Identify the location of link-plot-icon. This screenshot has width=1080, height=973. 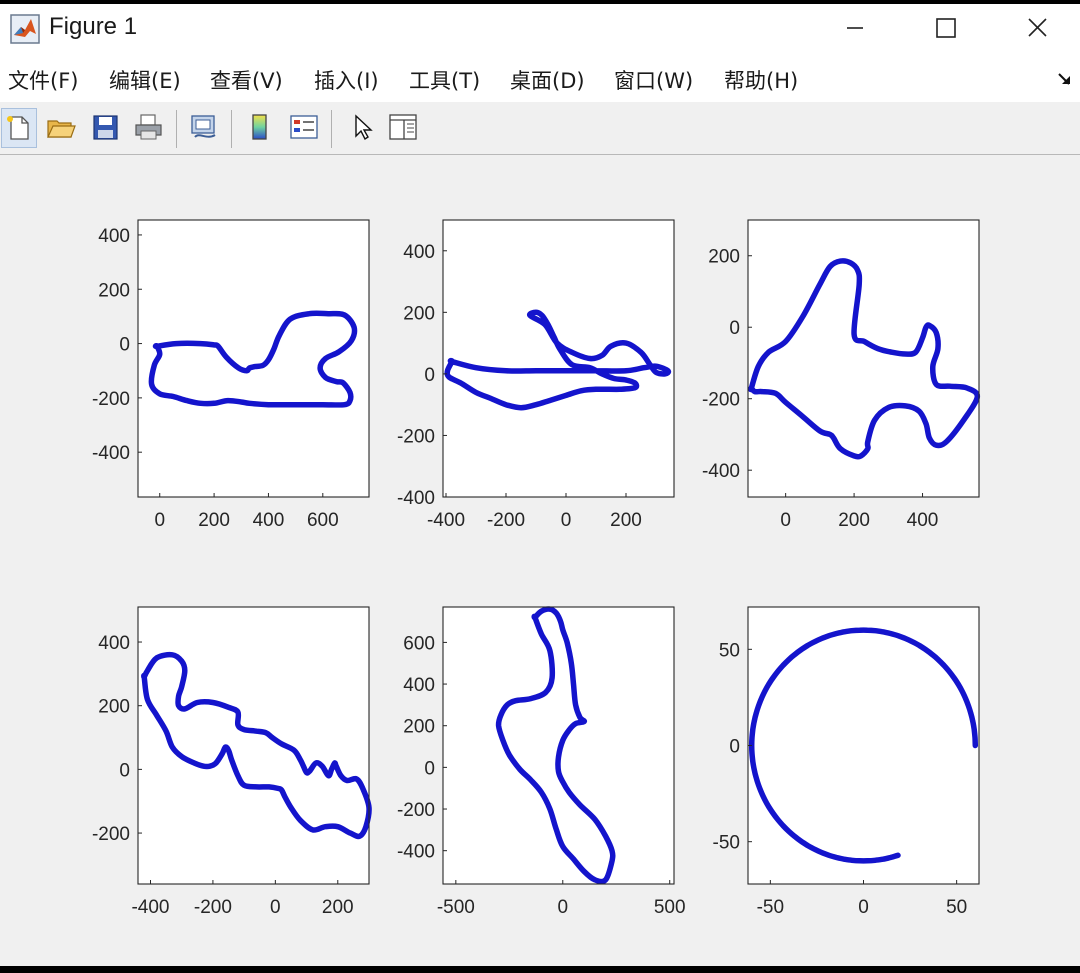
(203, 126).